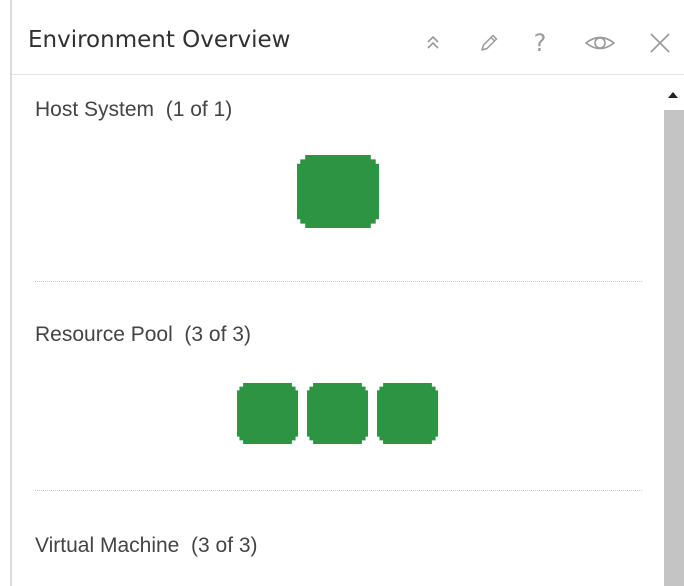 The image size is (684, 586). Describe the element at coordinates (146, 545) in the screenshot. I see `section-title: Virtual Machine (3 of 3)` at that location.